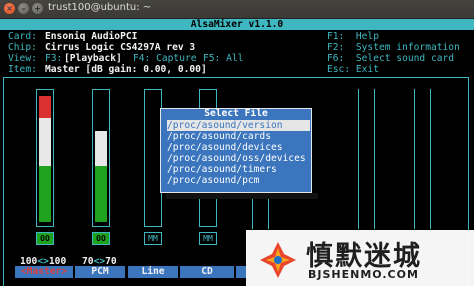  Describe the element at coordinates (391, 58) in the screenshot. I see `help-f6: F6: Select sound card` at that location.